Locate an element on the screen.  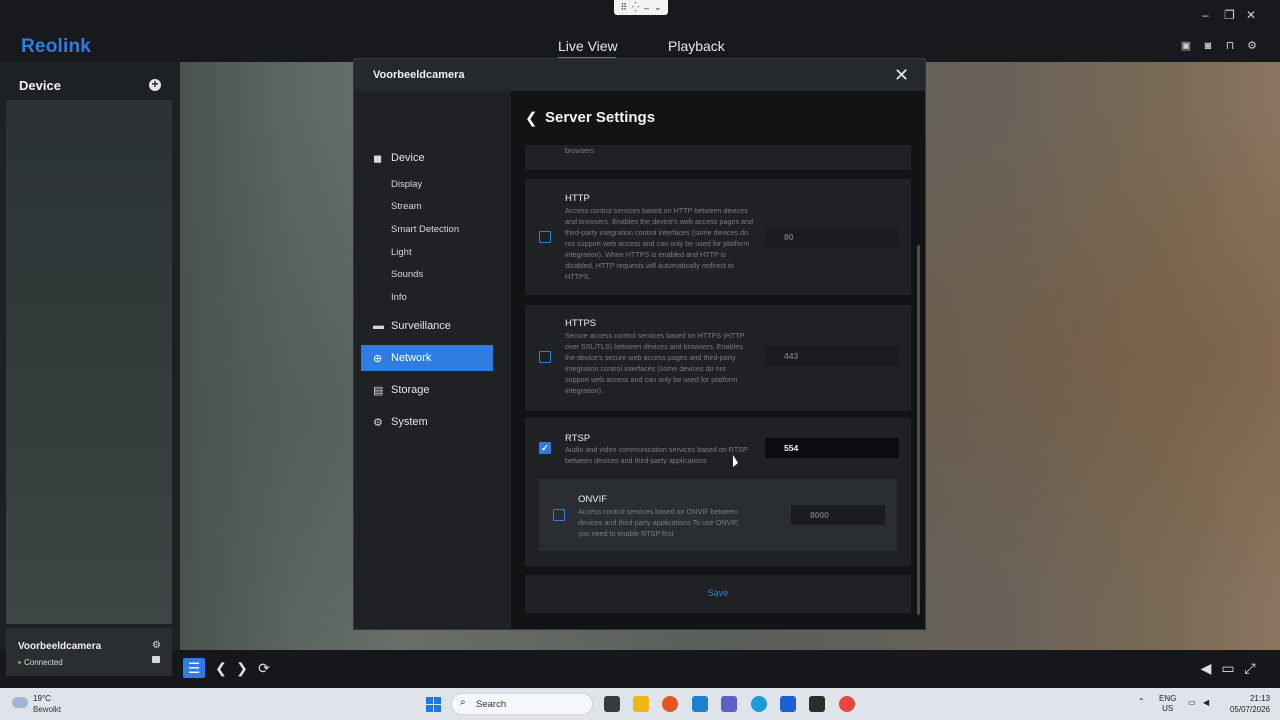
sidebar-item-smart-detection: Smart Detection is located at coordinates (425, 229).